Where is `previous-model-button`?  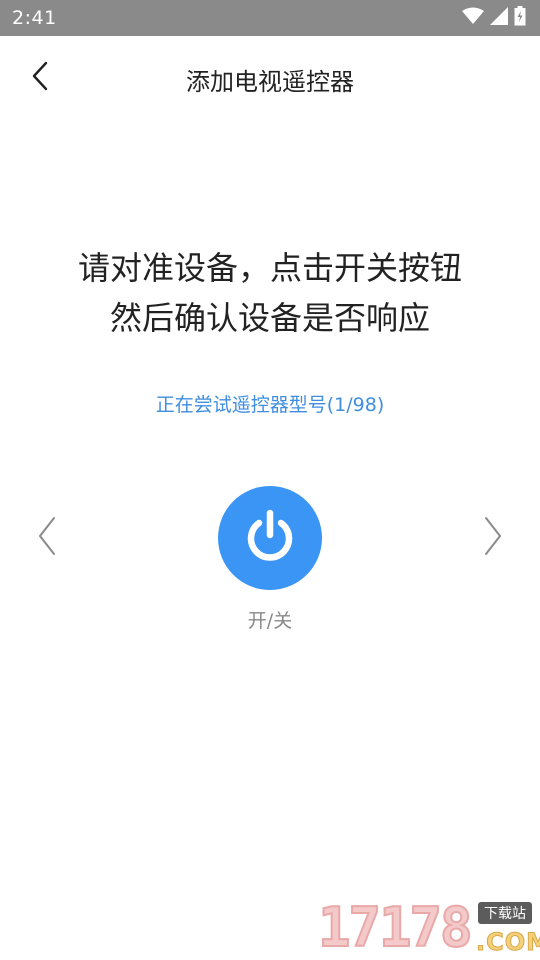 previous-model-button is located at coordinates (47, 538).